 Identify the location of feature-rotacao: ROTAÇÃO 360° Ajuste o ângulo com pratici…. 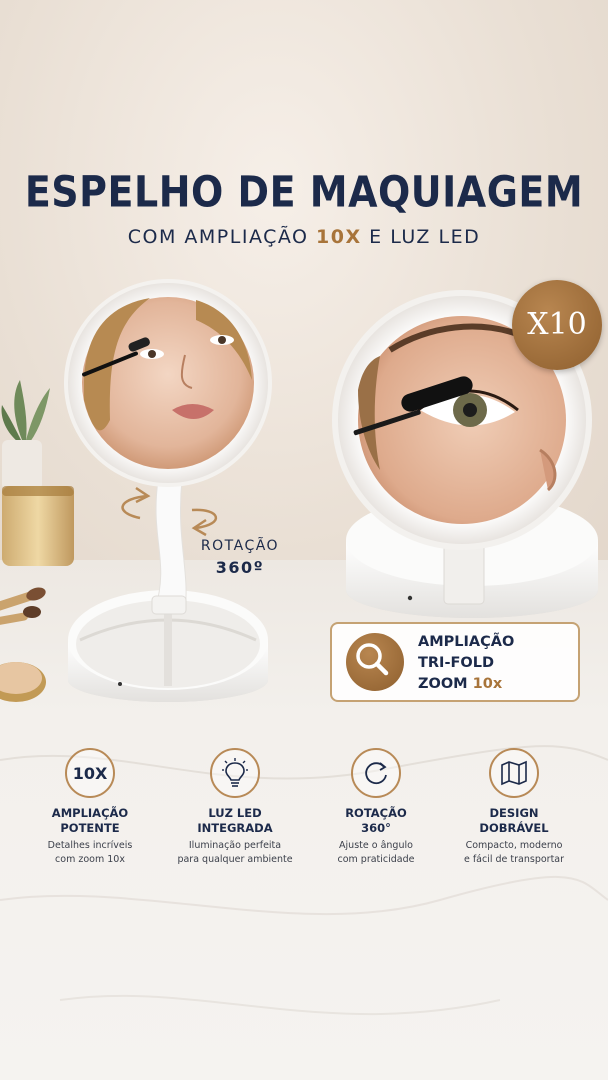
(376, 807).